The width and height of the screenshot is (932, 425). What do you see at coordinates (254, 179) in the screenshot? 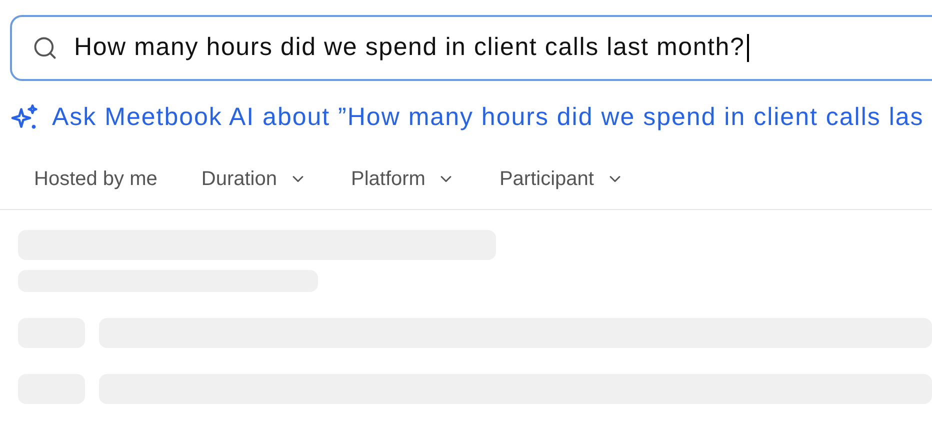
I see `filter-dropdown: Duration` at bounding box center [254, 179].